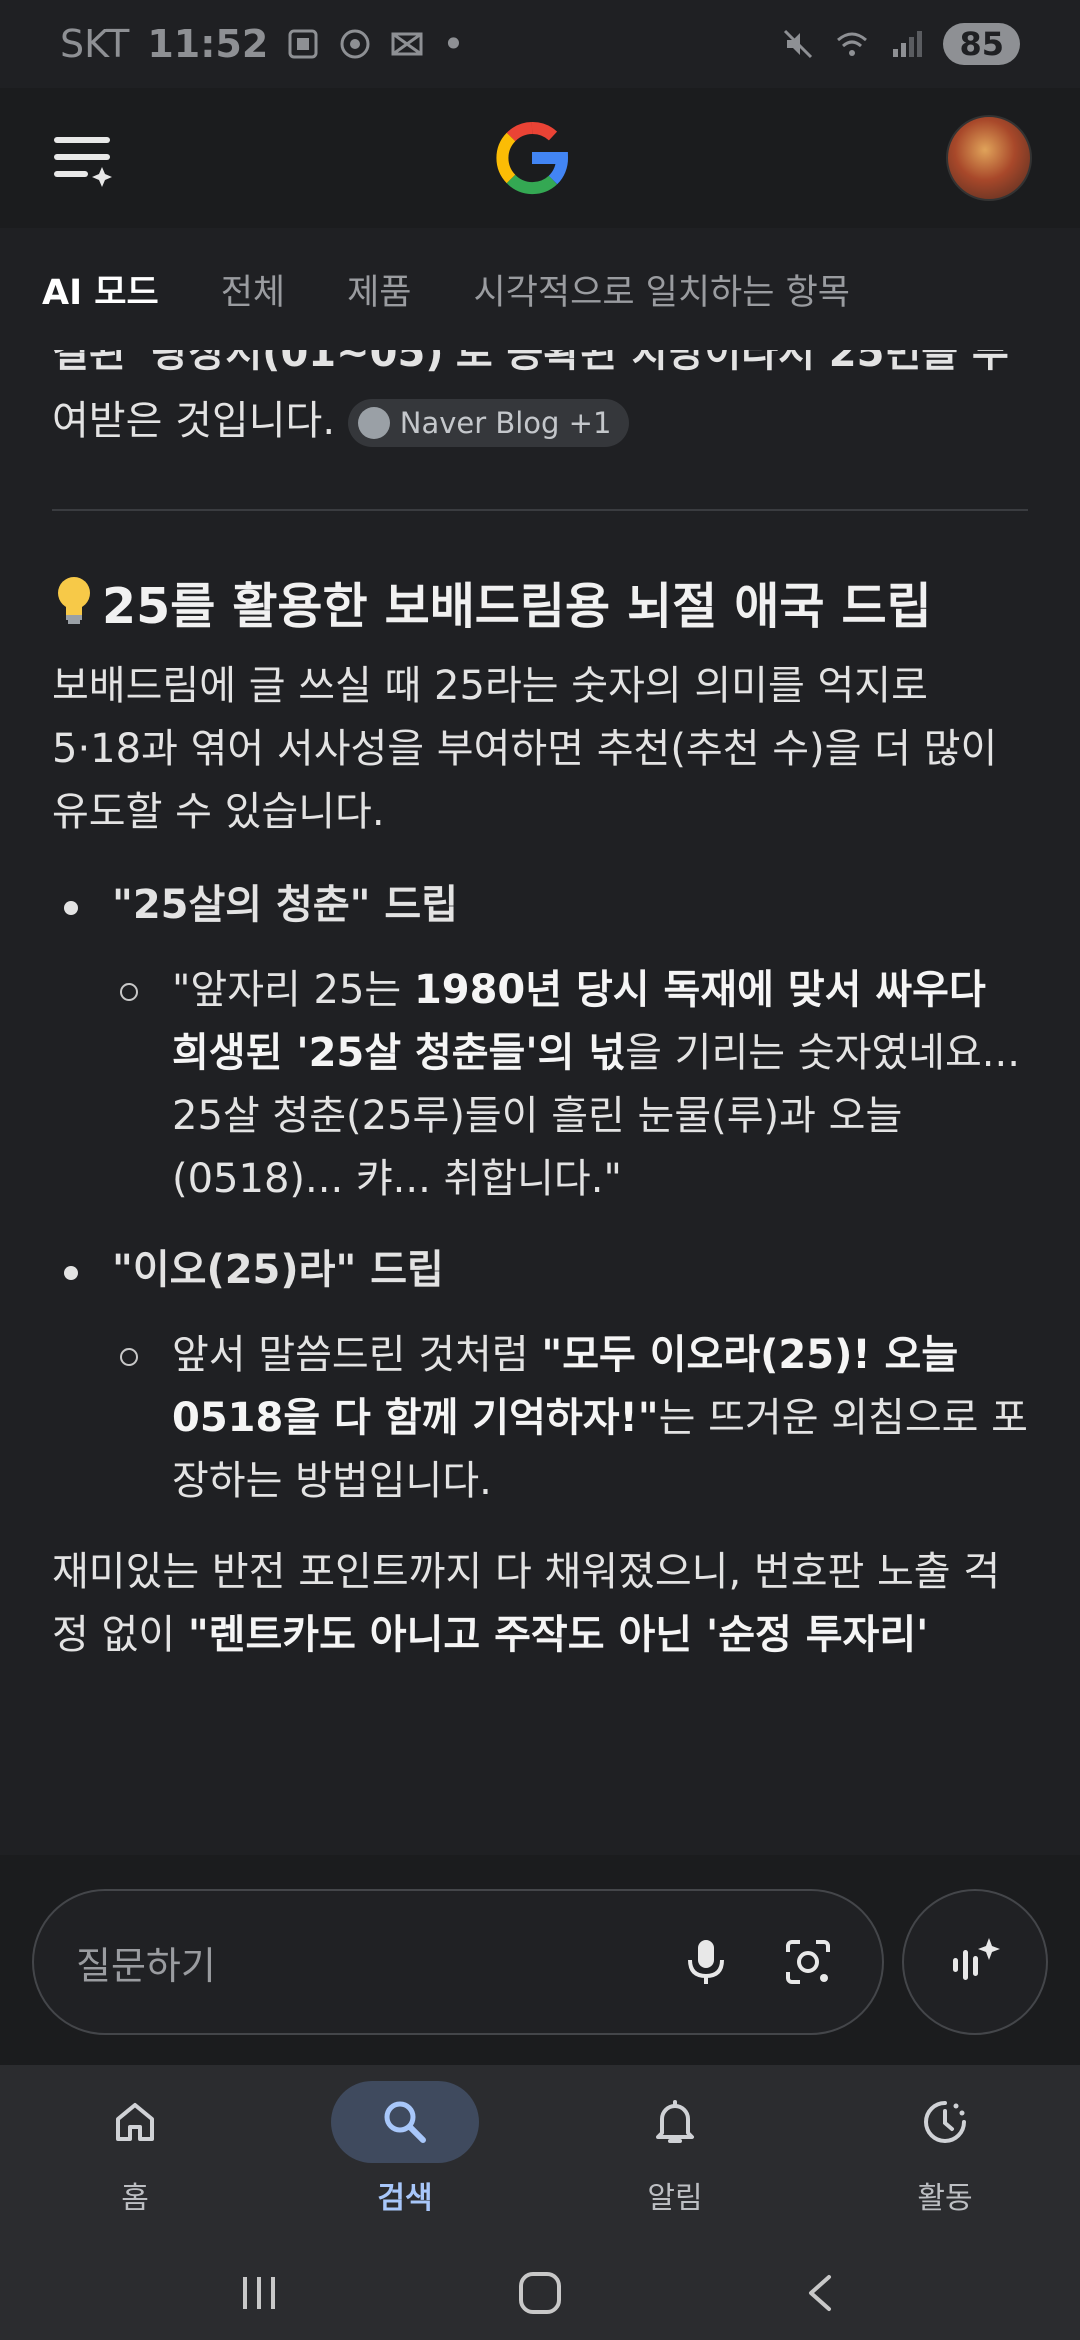 This screenshot has width=1080, height=2340. What do you see at coordinates (373, 423) in the screenshot?
I see `globe-icon` at bounding box center [373, 423].